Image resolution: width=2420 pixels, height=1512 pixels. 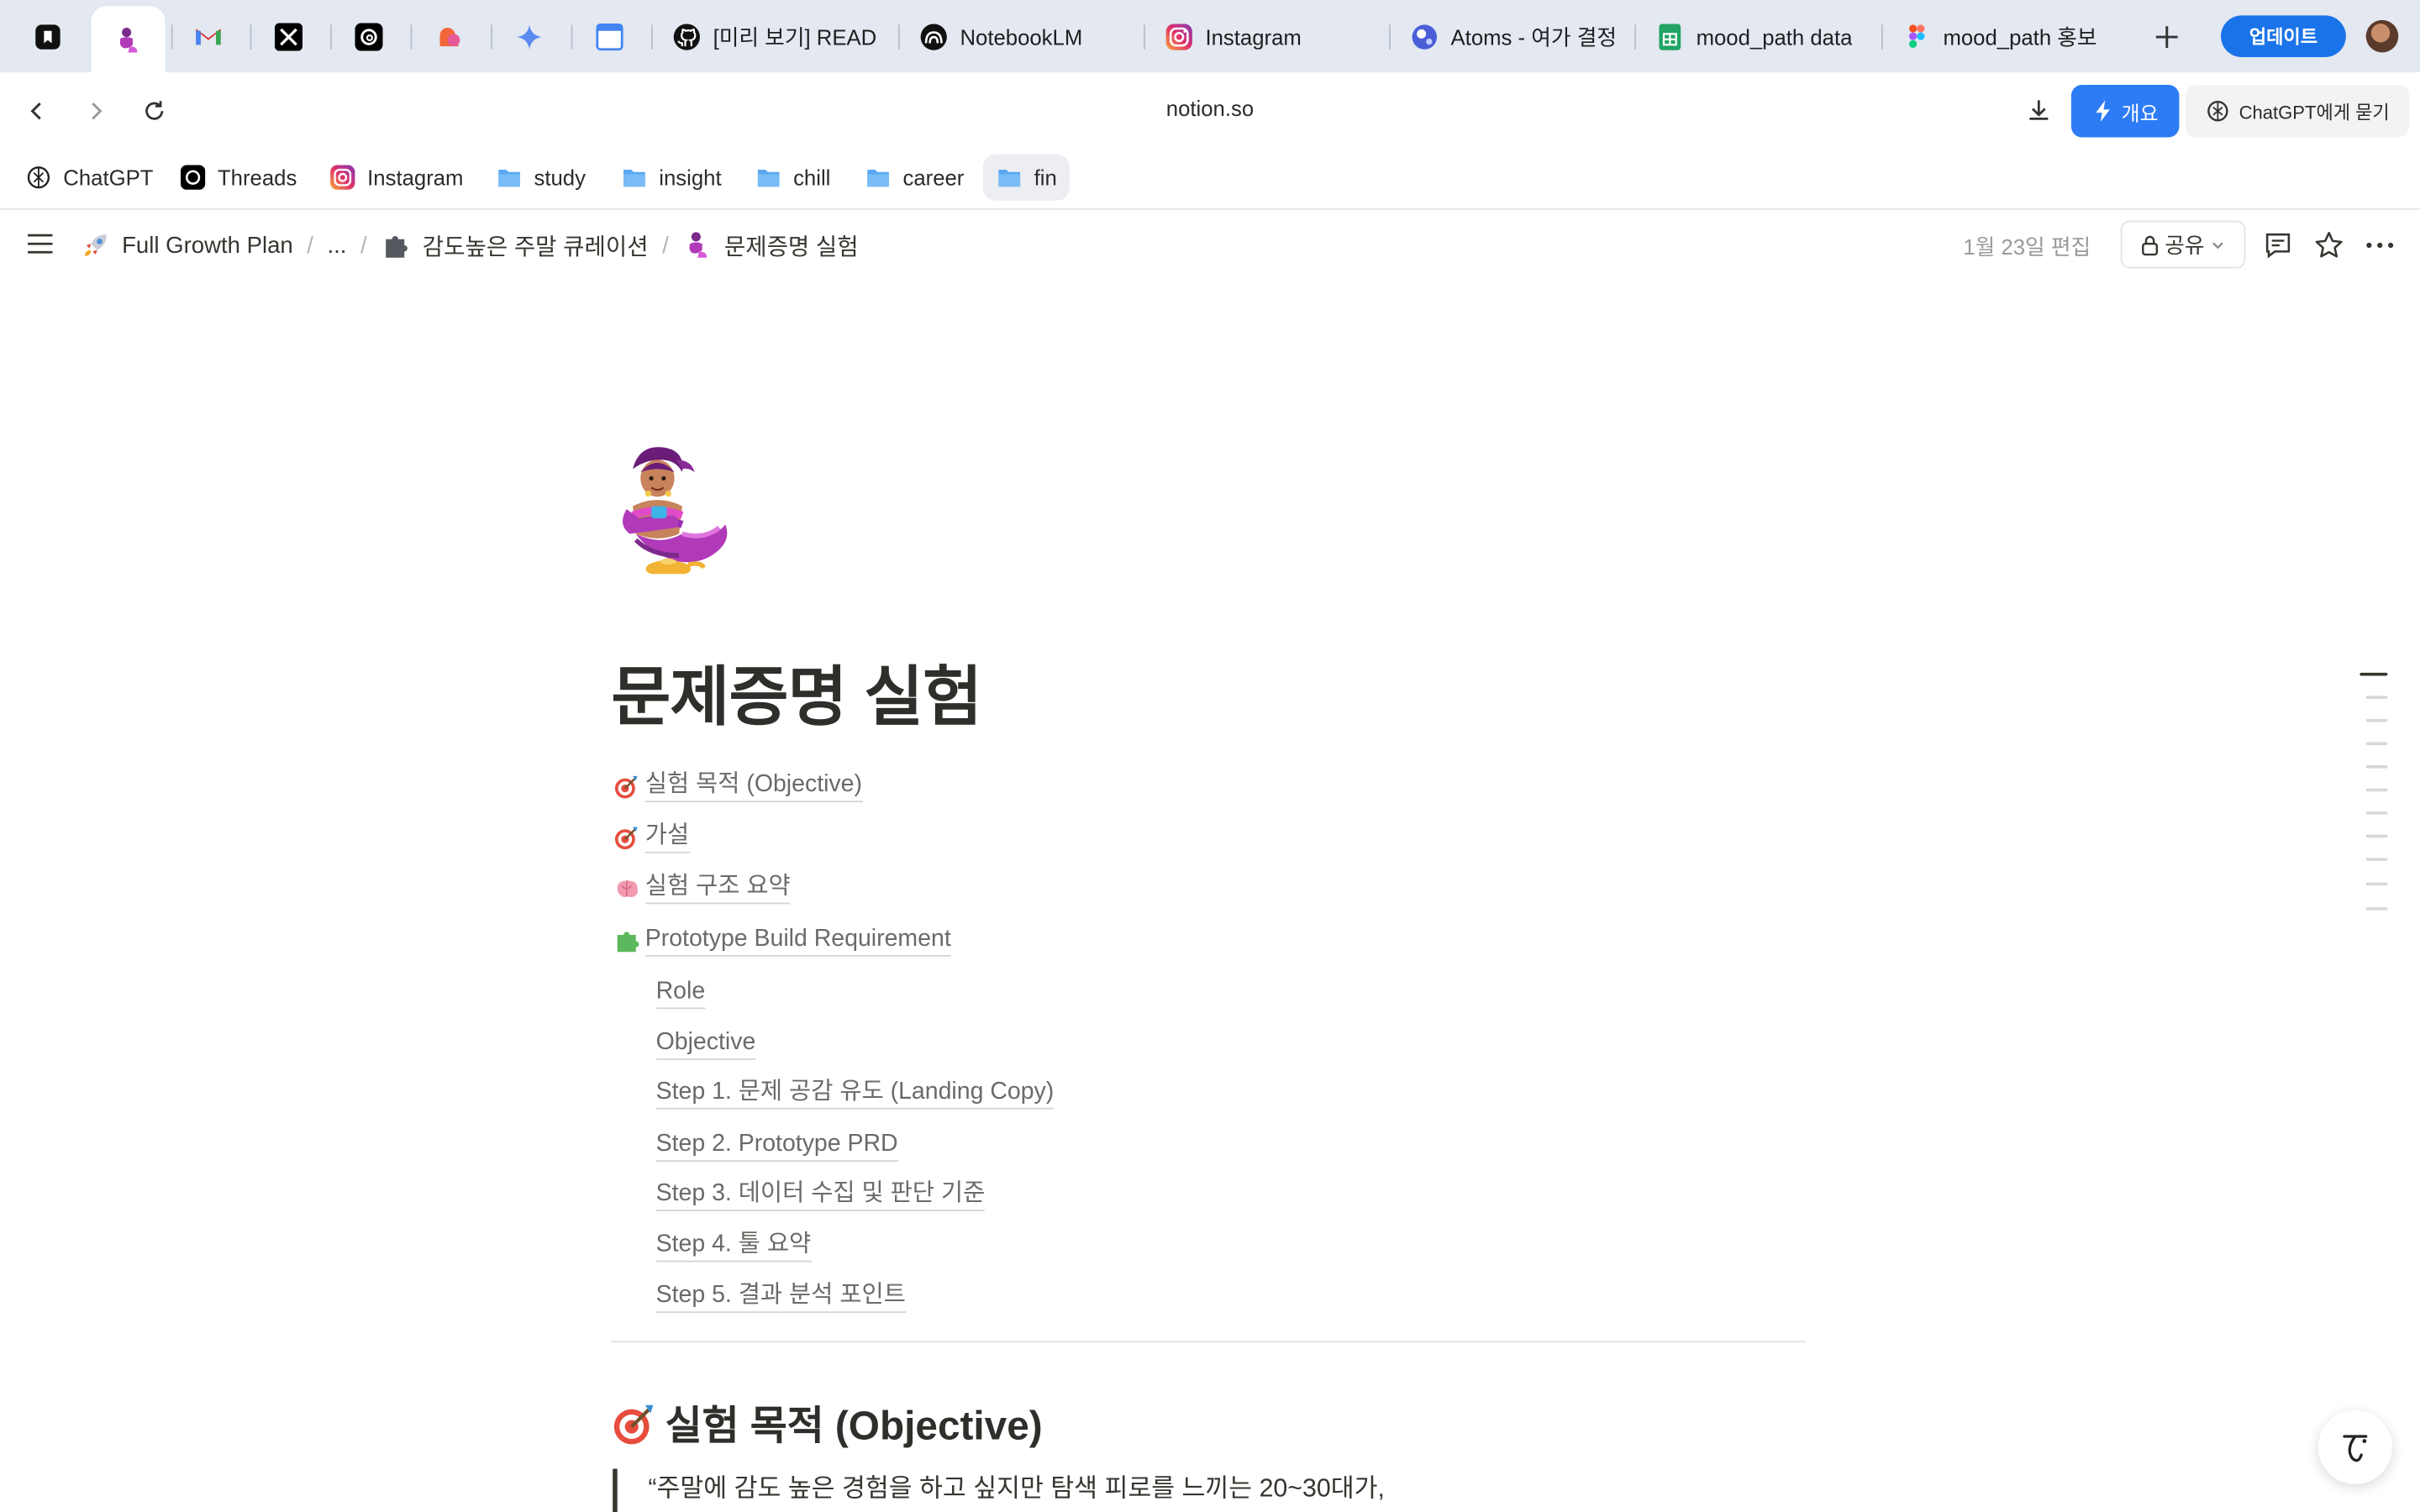 I want to click on share-button: 공유, so click(x=2183, y=244).